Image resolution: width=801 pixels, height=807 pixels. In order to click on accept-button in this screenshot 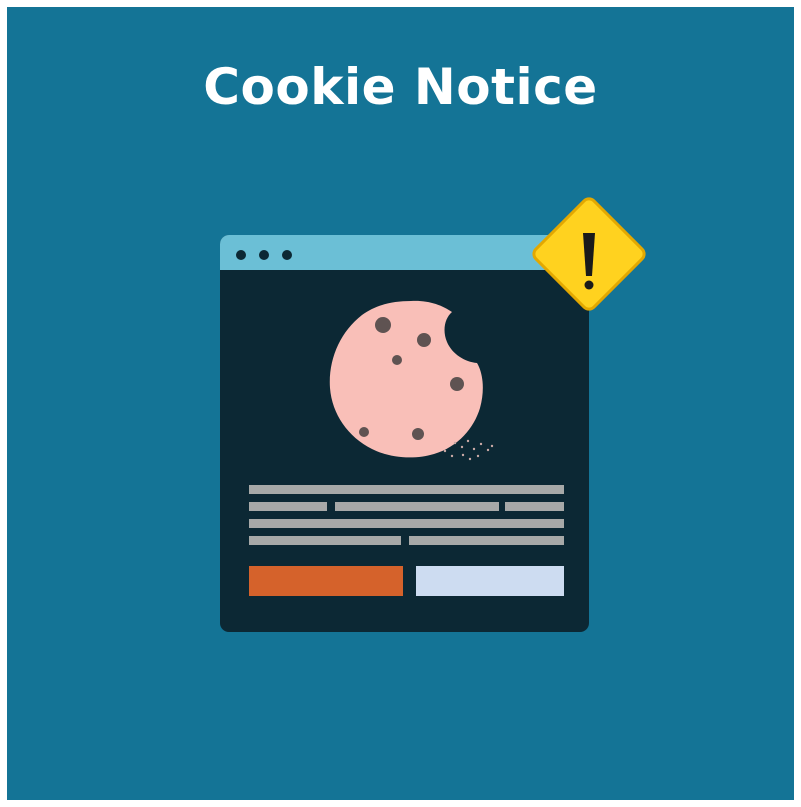, I will do `click(326, 581)`.